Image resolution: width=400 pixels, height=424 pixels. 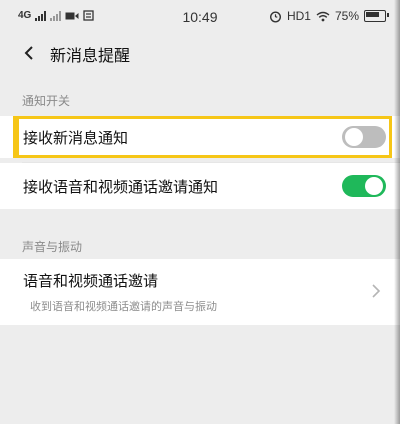 I want to click on back-button, so click(x=29, y=53).